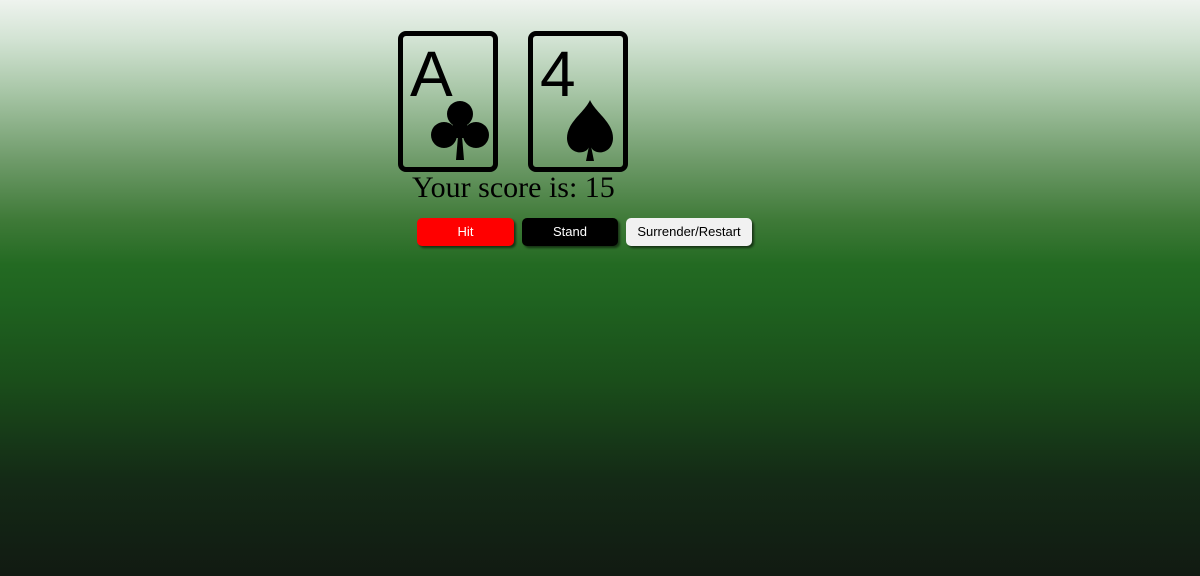  I want to click on player-card-four-of-spades: 4, so click(578, 101).